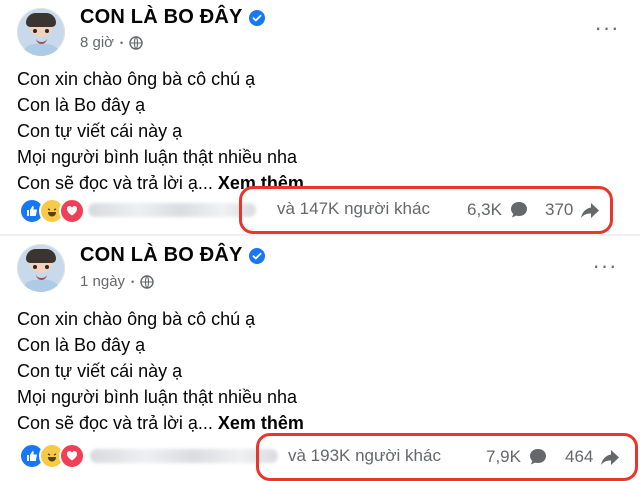  Describe the element at coordinates (97, 42) in the screenshot. I see `post-time: 8 giờ` at that location.